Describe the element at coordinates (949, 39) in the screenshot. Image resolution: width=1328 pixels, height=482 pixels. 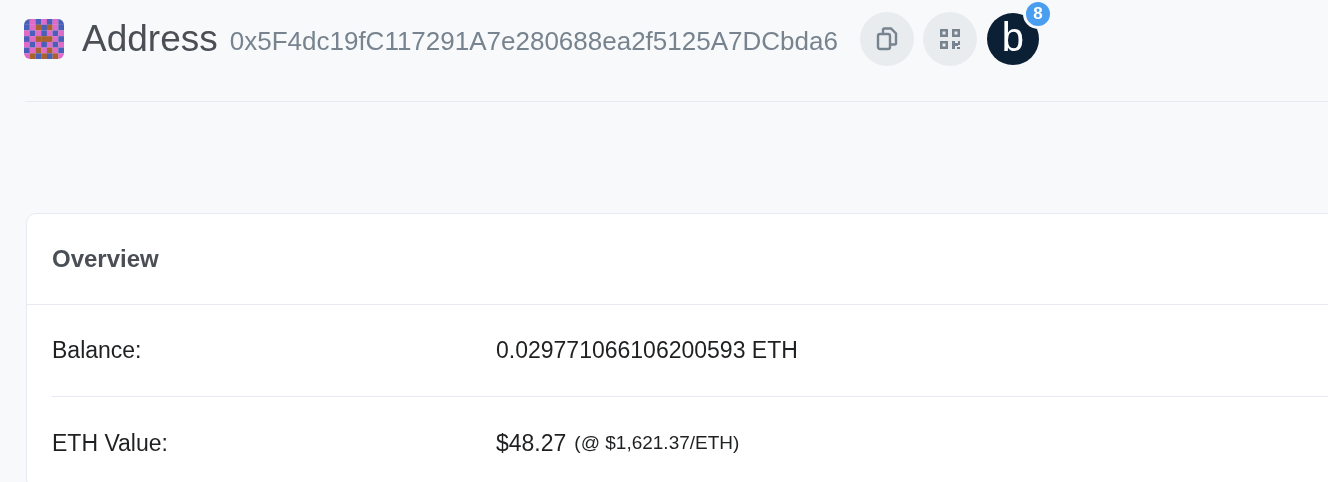
I see `qr-code-icon` at that location.